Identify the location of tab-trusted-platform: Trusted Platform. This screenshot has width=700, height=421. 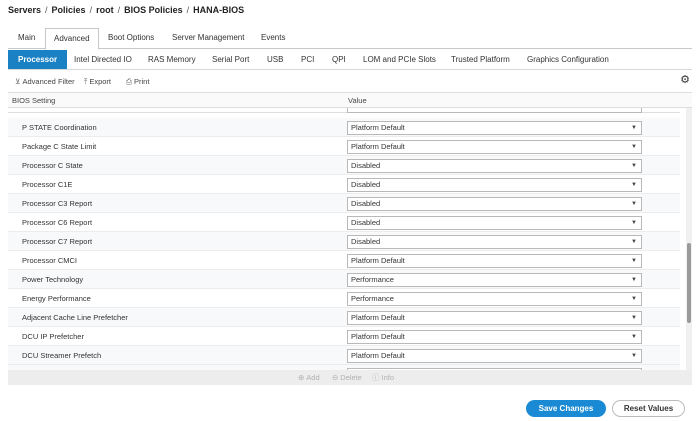
(480, 59).